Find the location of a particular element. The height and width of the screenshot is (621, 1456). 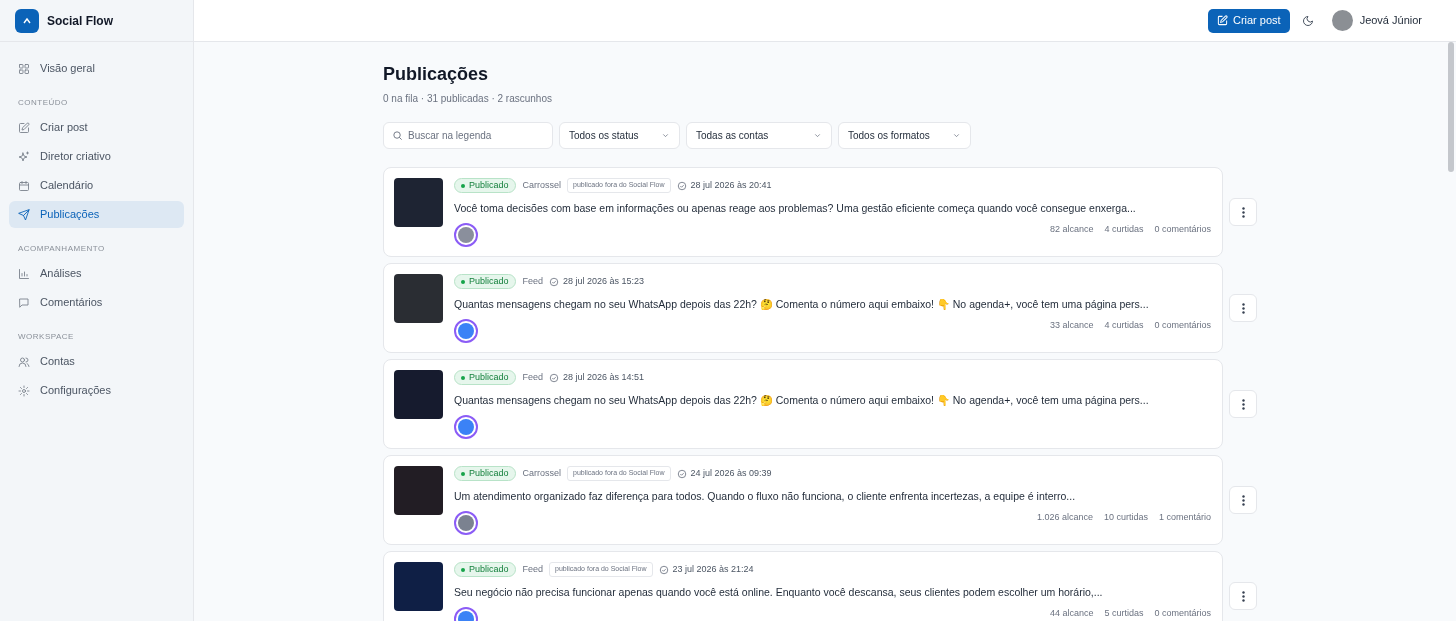

message-icon is located at coordinates (24, 302).